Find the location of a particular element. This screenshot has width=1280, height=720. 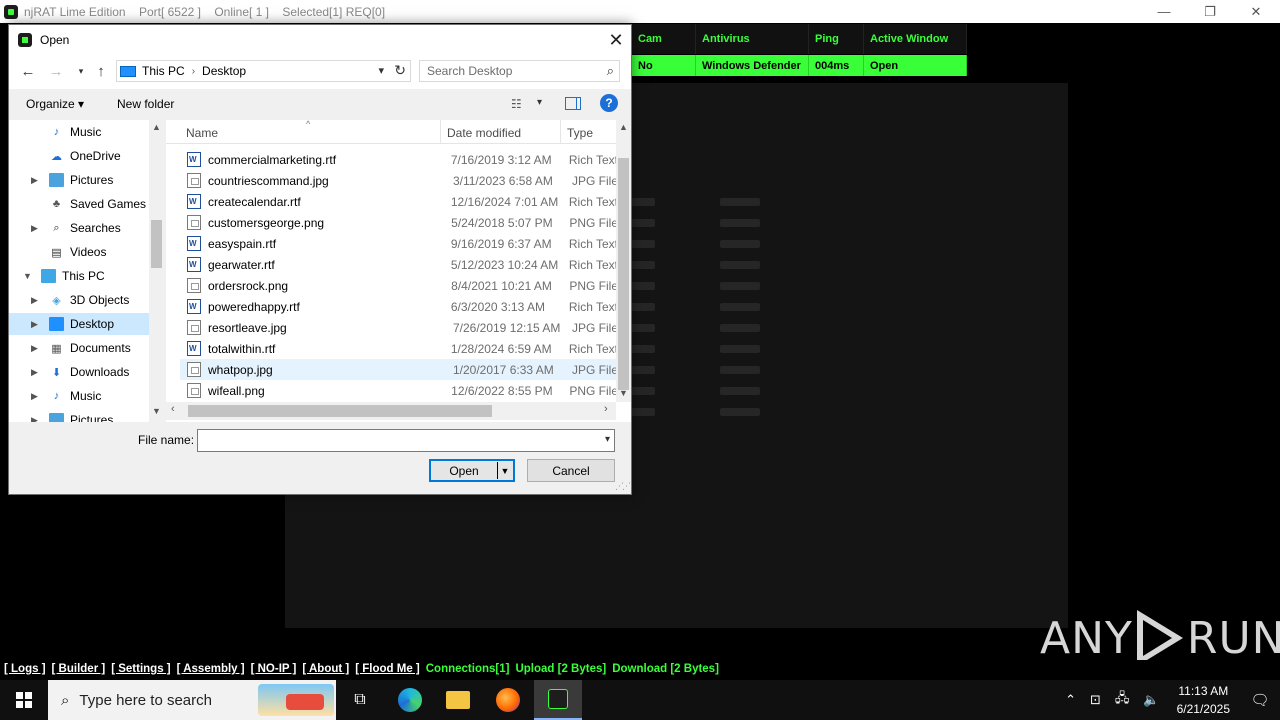

cancel-button: Cancel is located at coordinates (571, 470).